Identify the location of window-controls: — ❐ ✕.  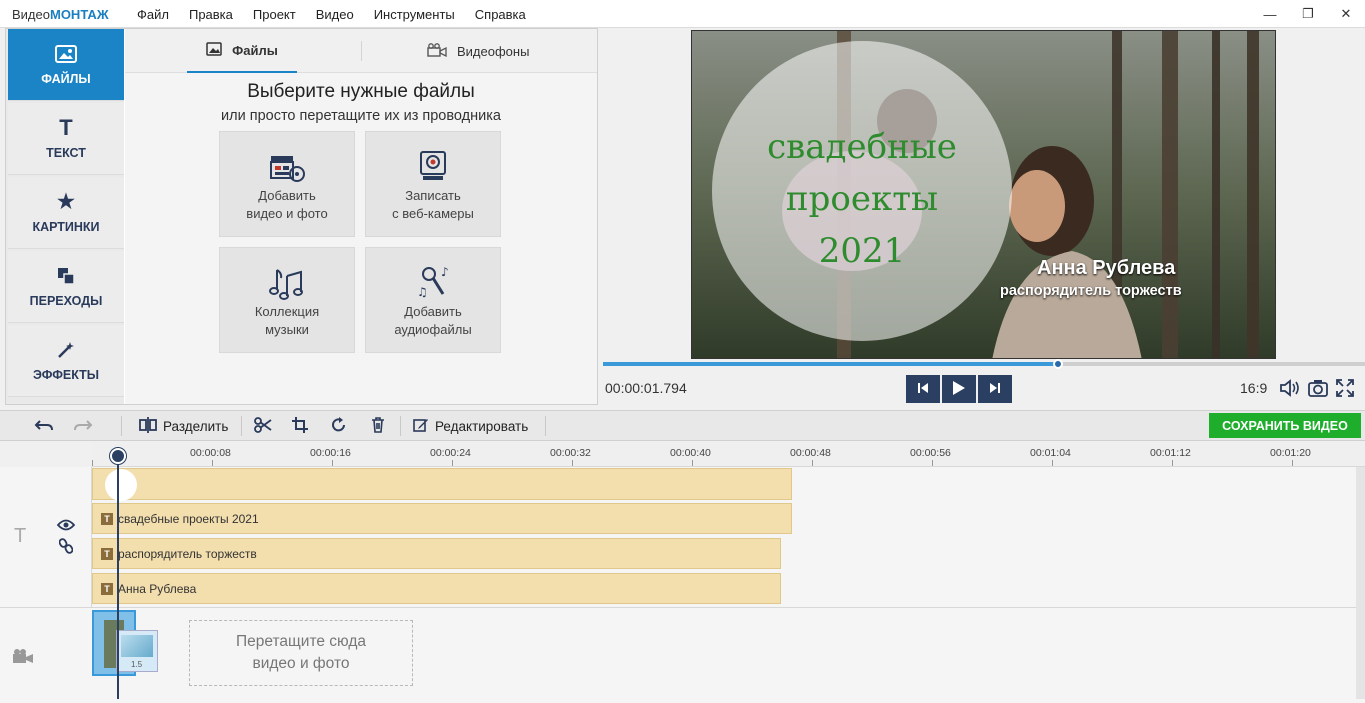
(1308, 14).